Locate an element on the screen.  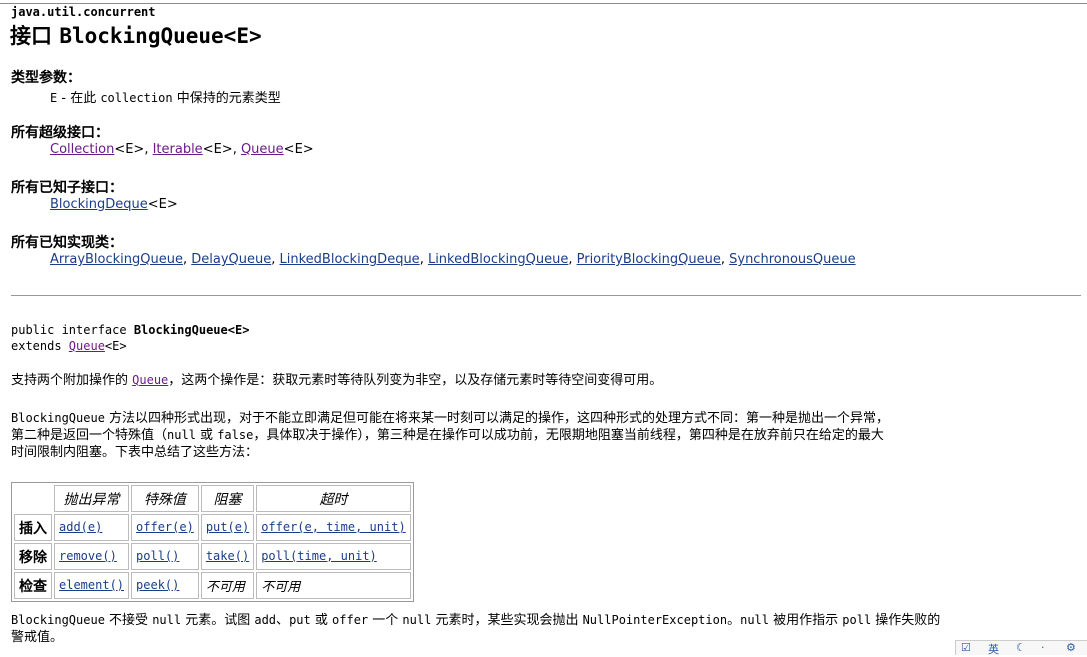
code: NullPointerException is located at coordinates (655, 620).